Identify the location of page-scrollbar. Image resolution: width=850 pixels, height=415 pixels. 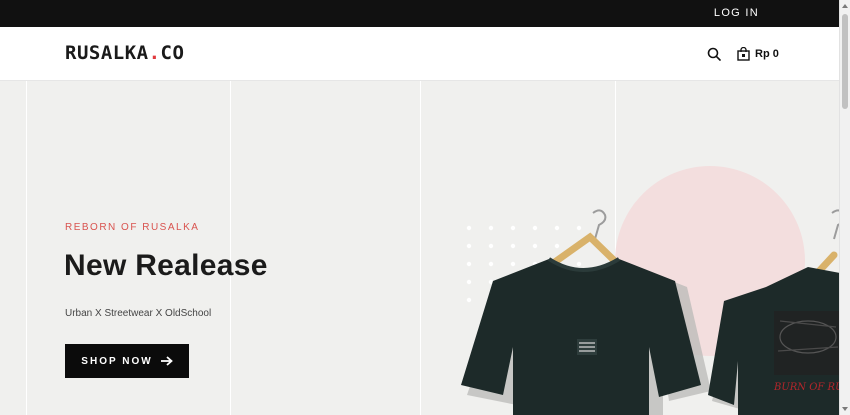
(844, 207).